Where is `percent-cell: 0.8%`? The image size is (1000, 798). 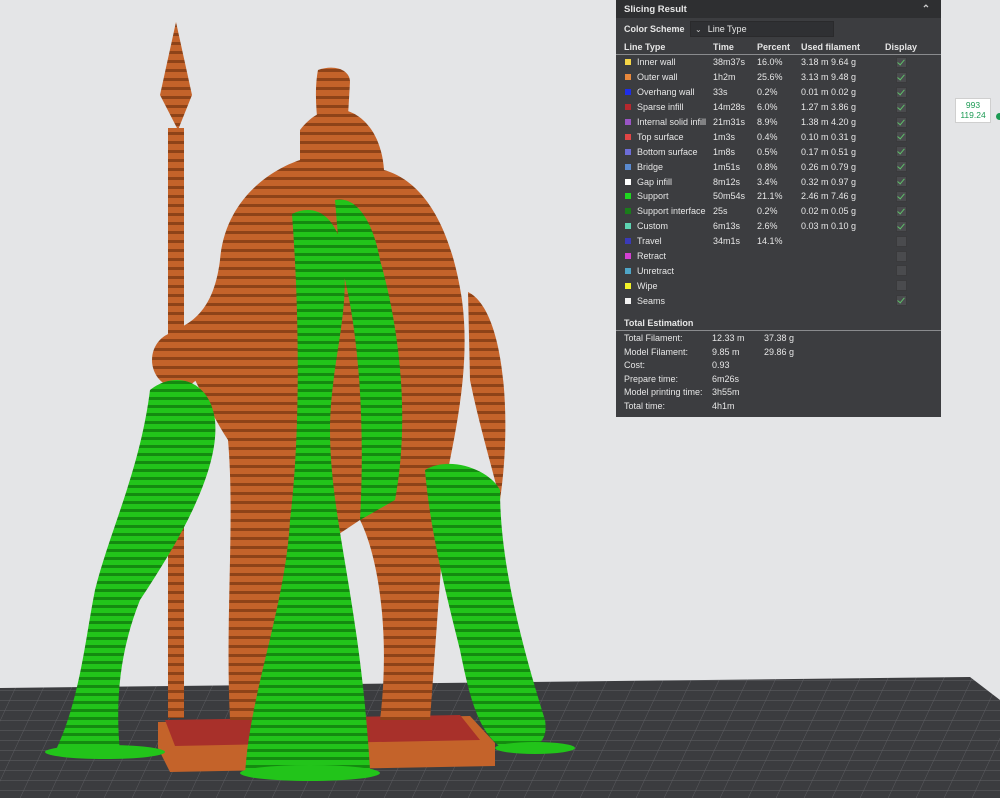 percent-cell: 0.8% is located at coordinates (767, 166).